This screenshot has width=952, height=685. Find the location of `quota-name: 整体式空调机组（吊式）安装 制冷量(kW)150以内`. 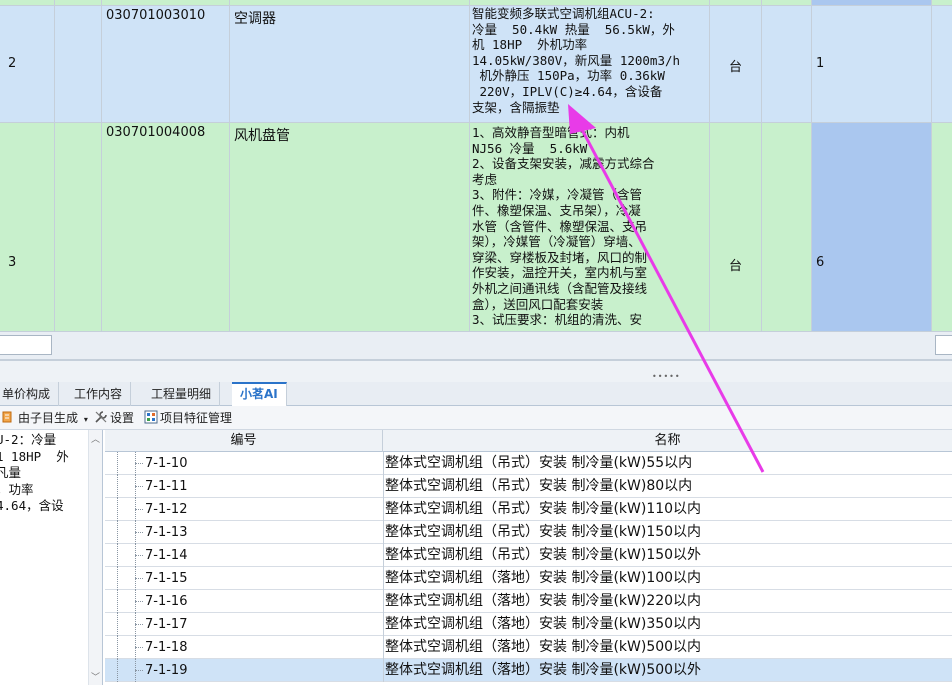

quota-name: 整体式空调机组（吊式）安装 制冷量(kW)150以内 is located at coordinates (543, 532).